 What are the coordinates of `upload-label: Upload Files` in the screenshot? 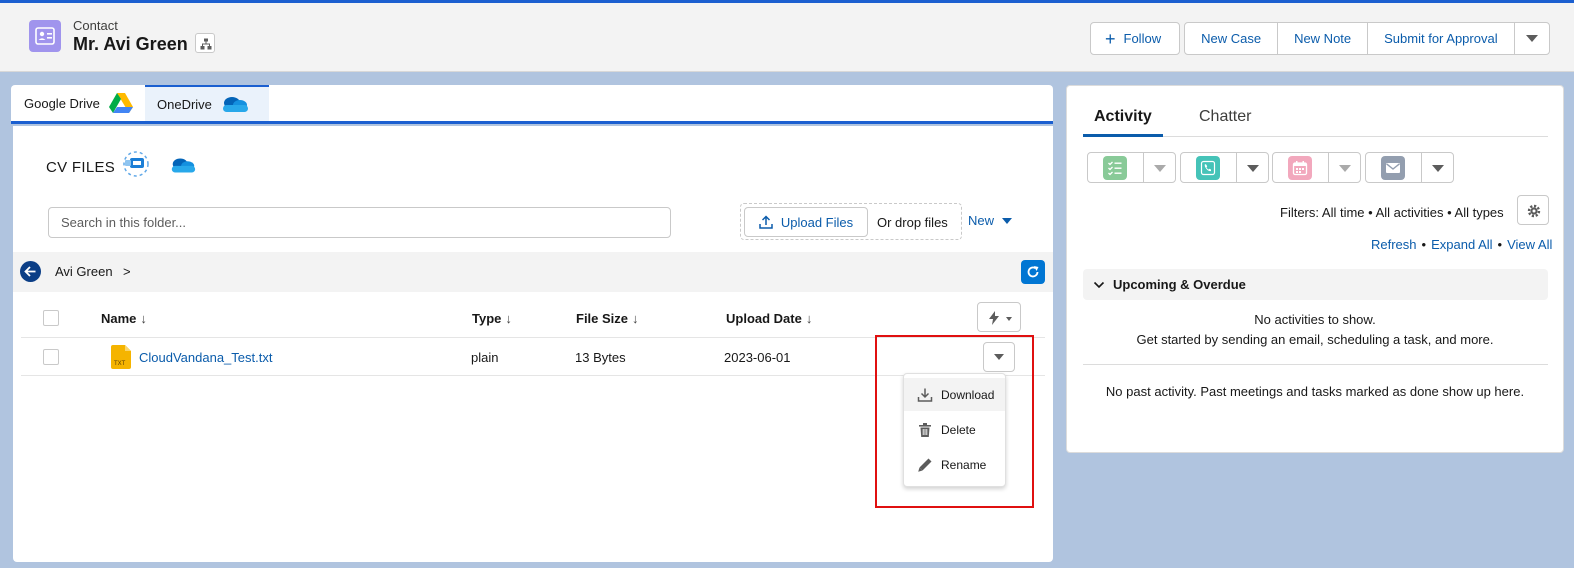 It's located at (817, 222).